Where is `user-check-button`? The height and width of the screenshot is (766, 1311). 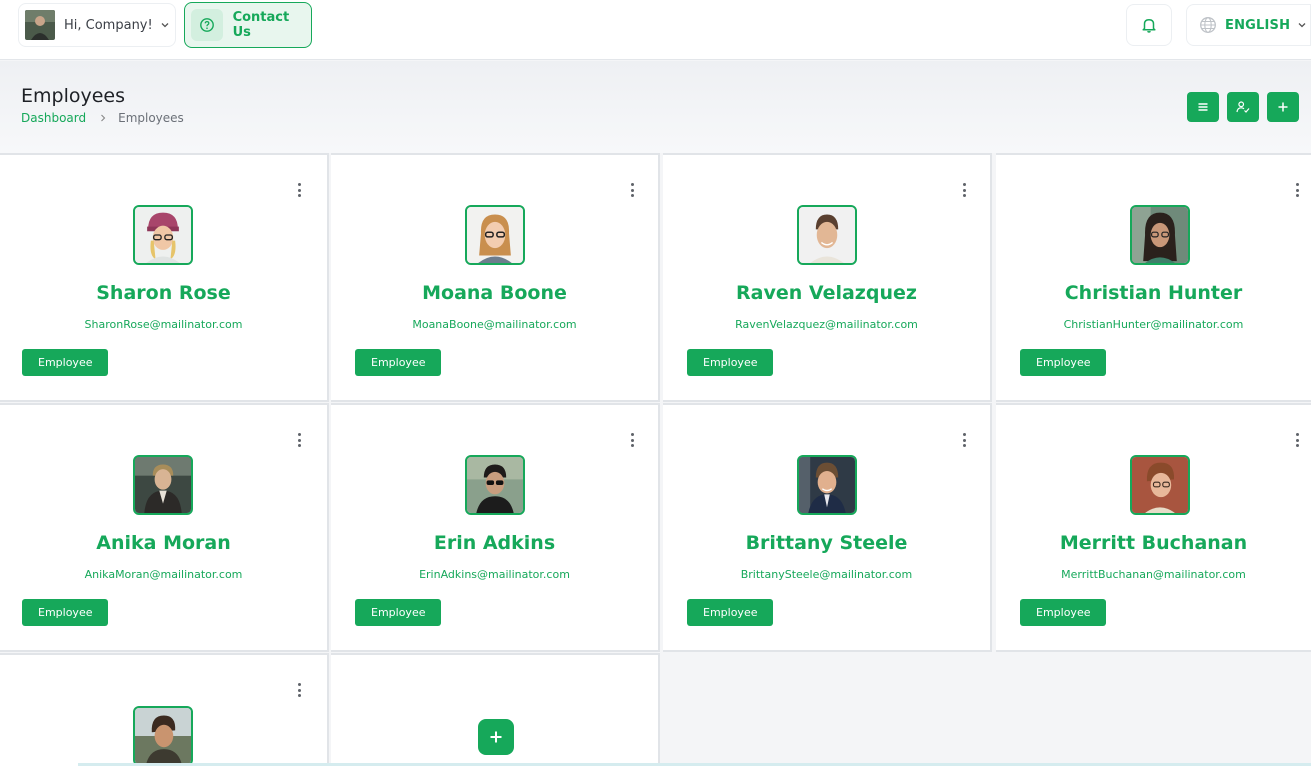
user-check-button is located at coordinates (1243, 107).